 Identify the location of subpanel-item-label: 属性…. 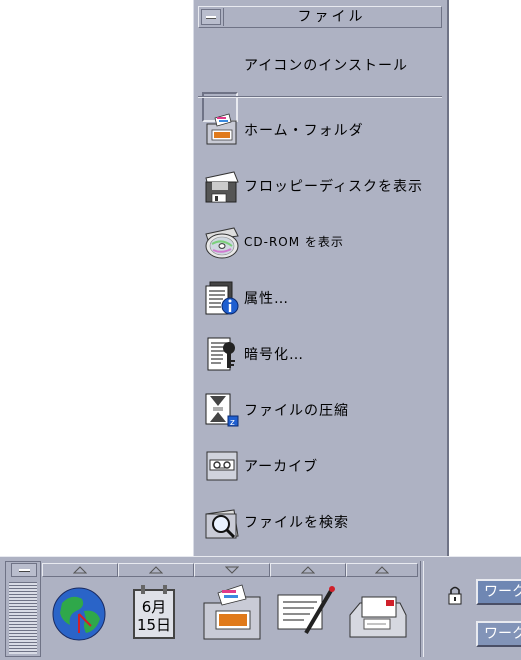
(266, 299).